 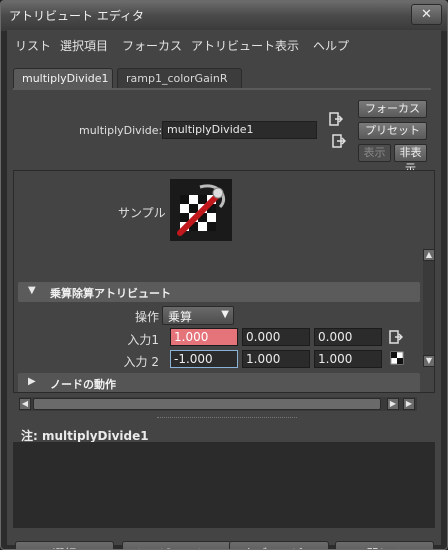 What do you see at coordinates (336, 119) in the screenshot?
I see `input-connection-icon` at bounding box center [336, 119].